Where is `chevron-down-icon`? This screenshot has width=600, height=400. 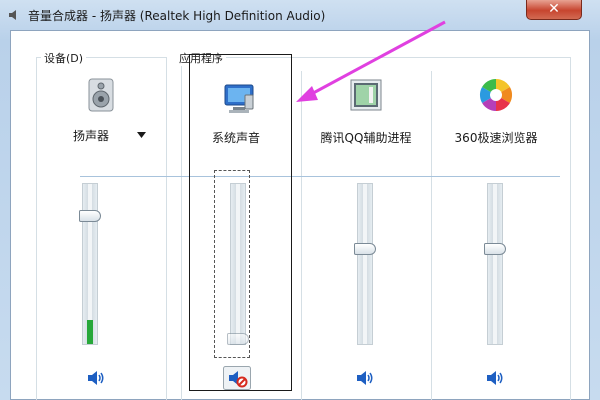
chevron-down-icon is located at coordinates (141, 135).